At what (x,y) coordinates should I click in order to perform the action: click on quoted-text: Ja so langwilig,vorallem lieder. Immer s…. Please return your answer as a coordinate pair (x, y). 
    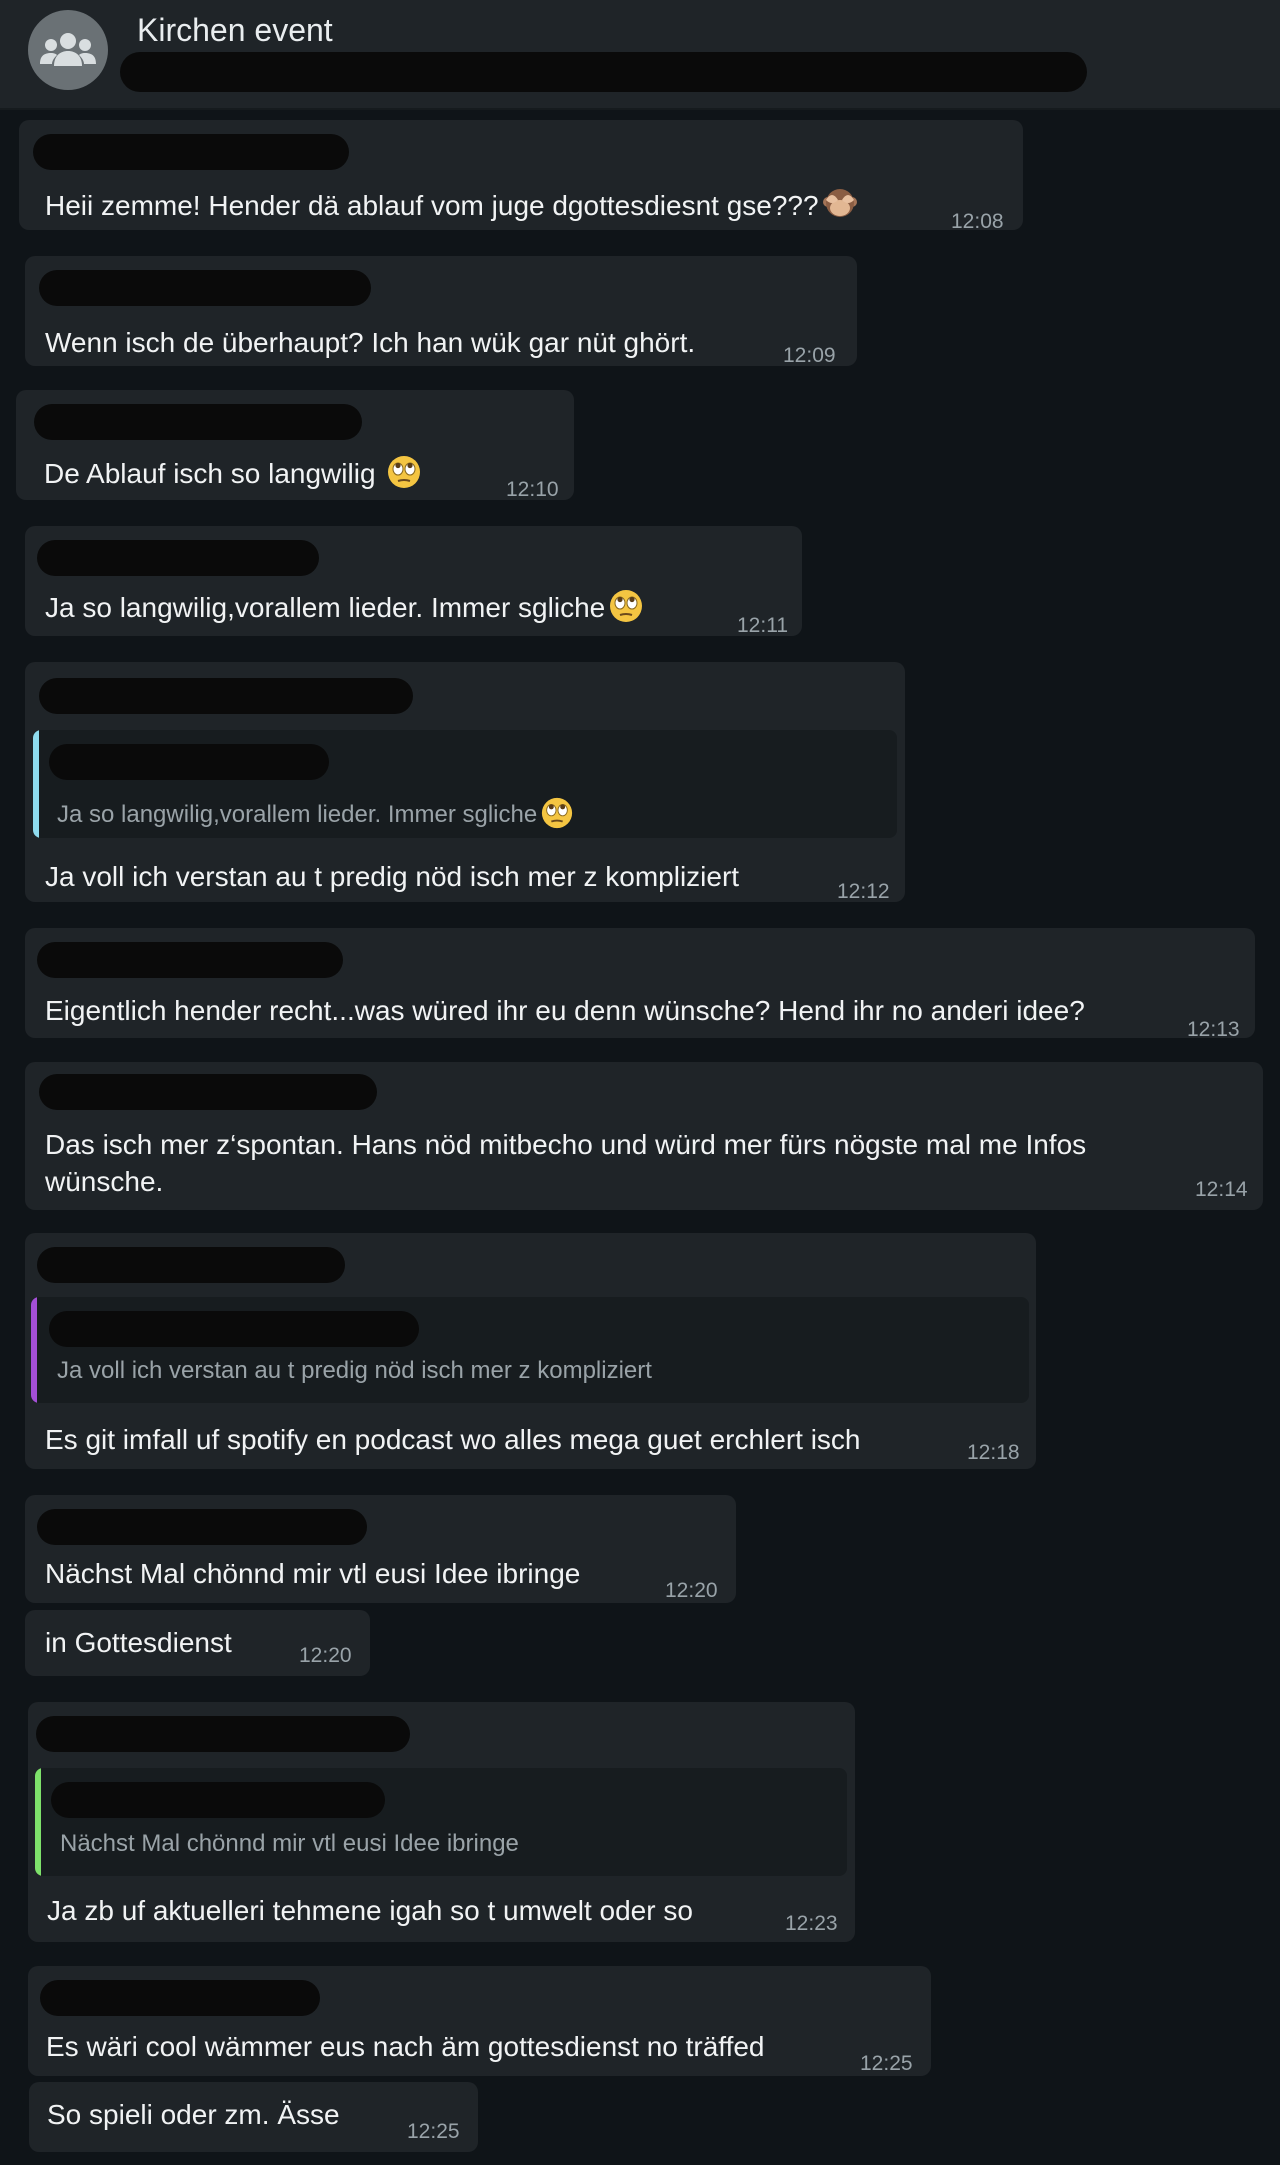
    Looking at the image, I should click on (315, 813).